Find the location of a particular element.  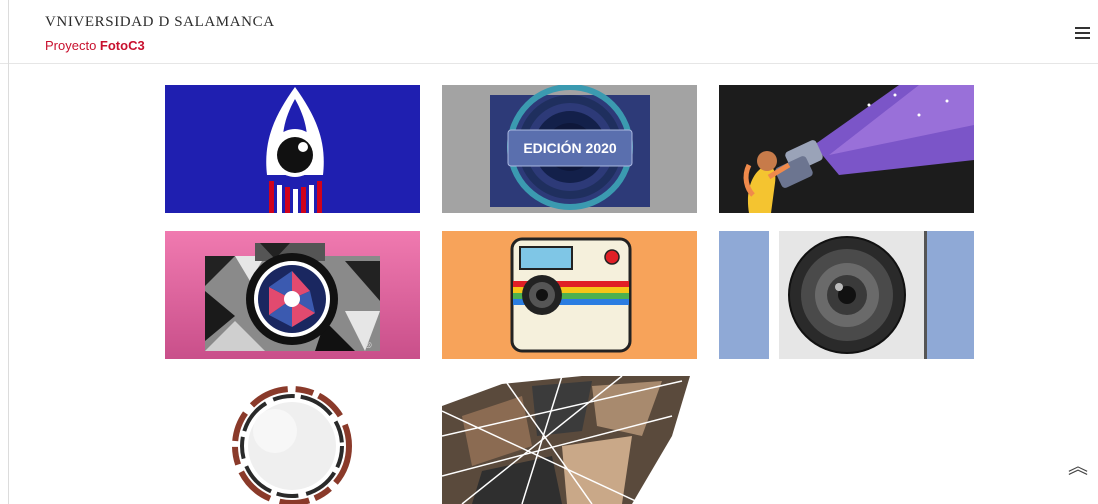

edicion-2020-badge-text: EDICIÓN 2020 is located at coordinates (570, 147).